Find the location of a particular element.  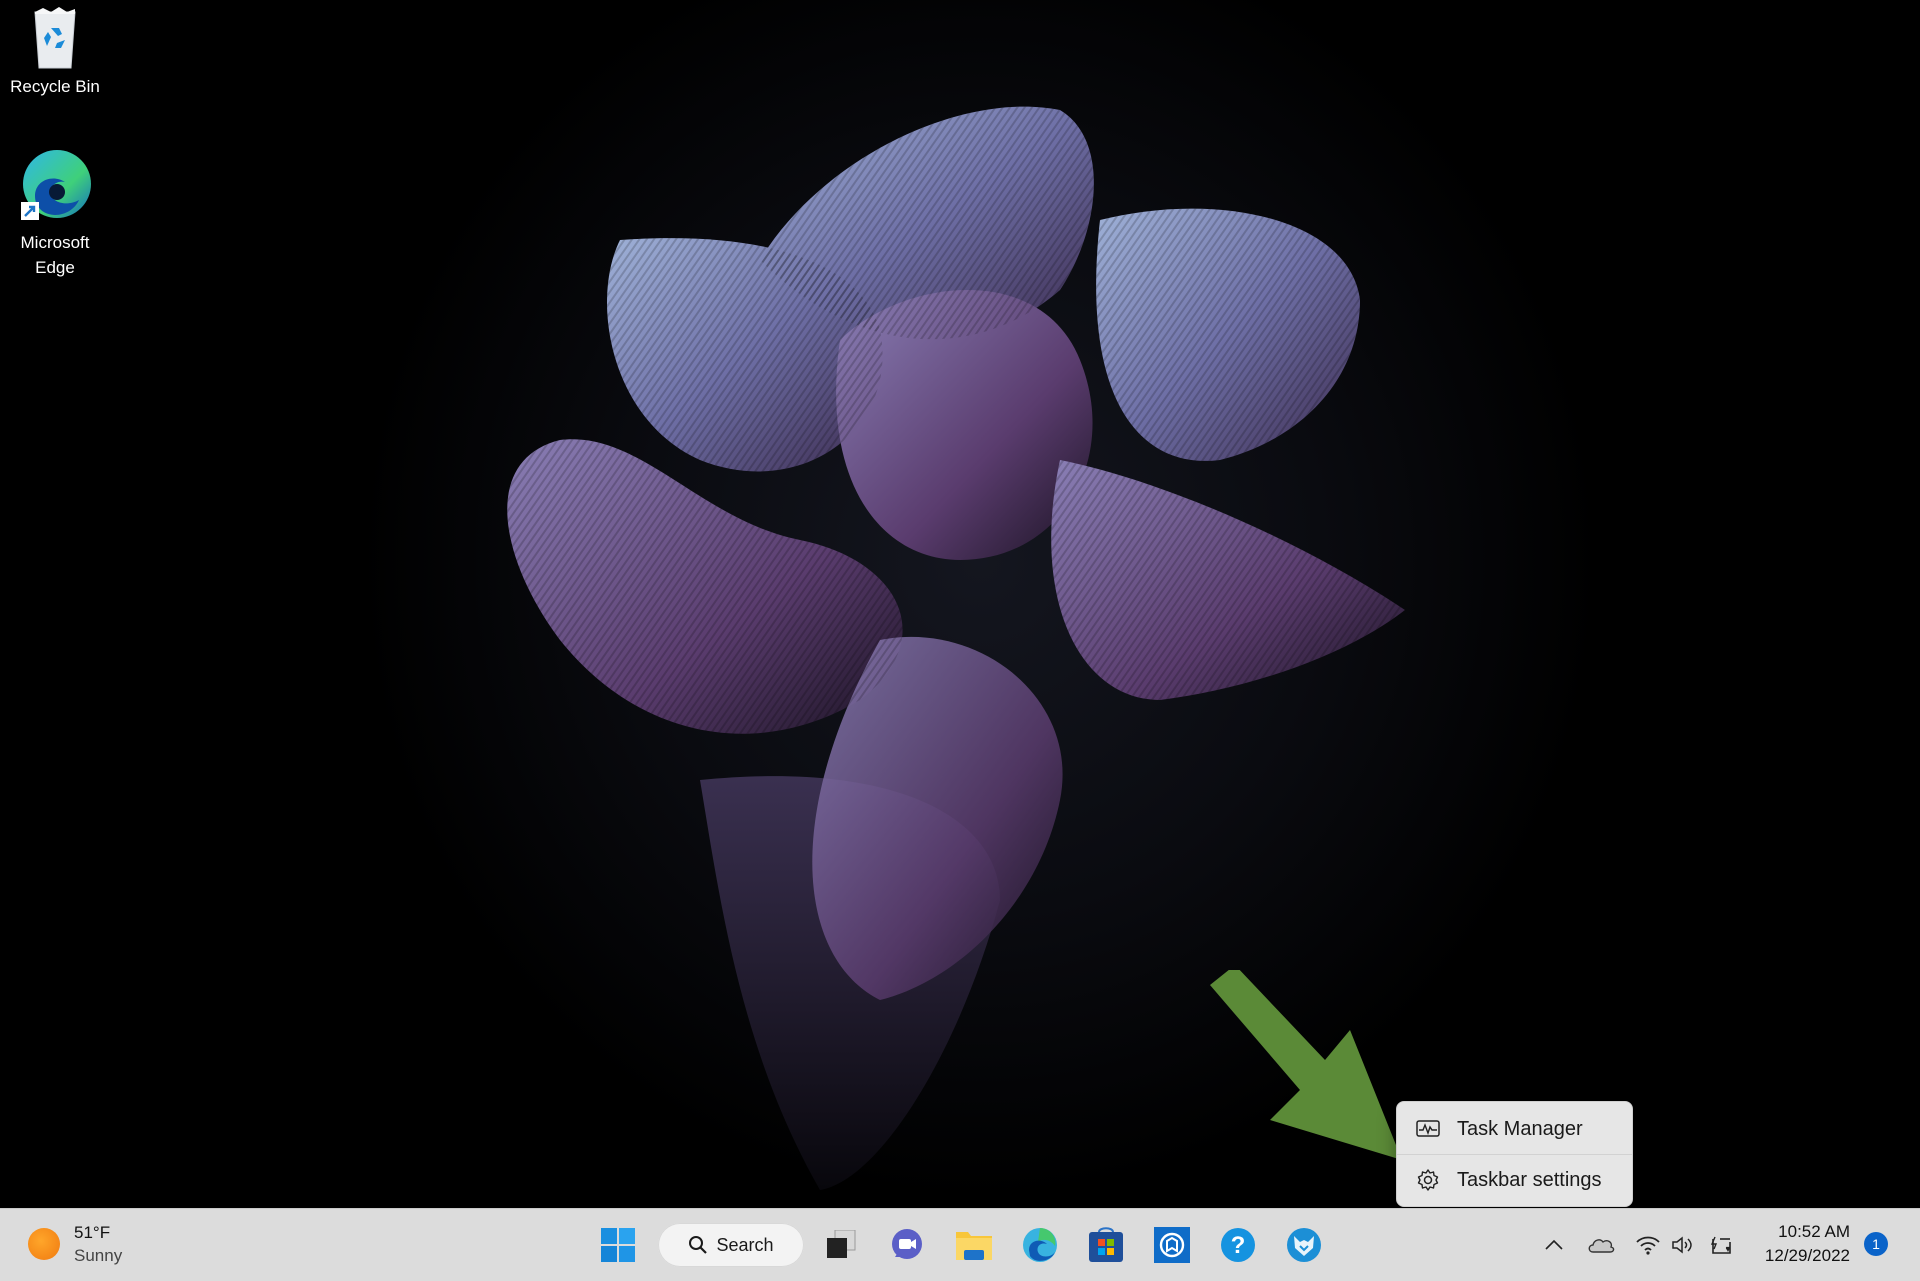

search-button: Search is located at coordinates (731, 1245).